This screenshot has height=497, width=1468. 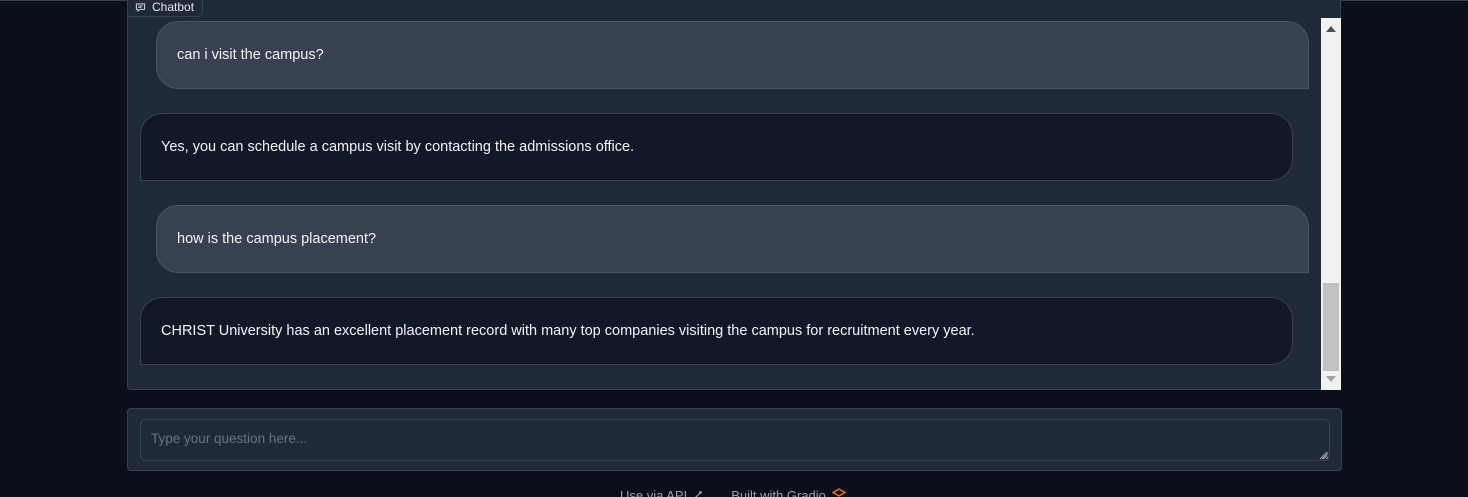 What do you see at coordinates (1331, 379) in the screenshot?
I see `scroll-down-arrow-icon` at bounding box center [1331, 379].